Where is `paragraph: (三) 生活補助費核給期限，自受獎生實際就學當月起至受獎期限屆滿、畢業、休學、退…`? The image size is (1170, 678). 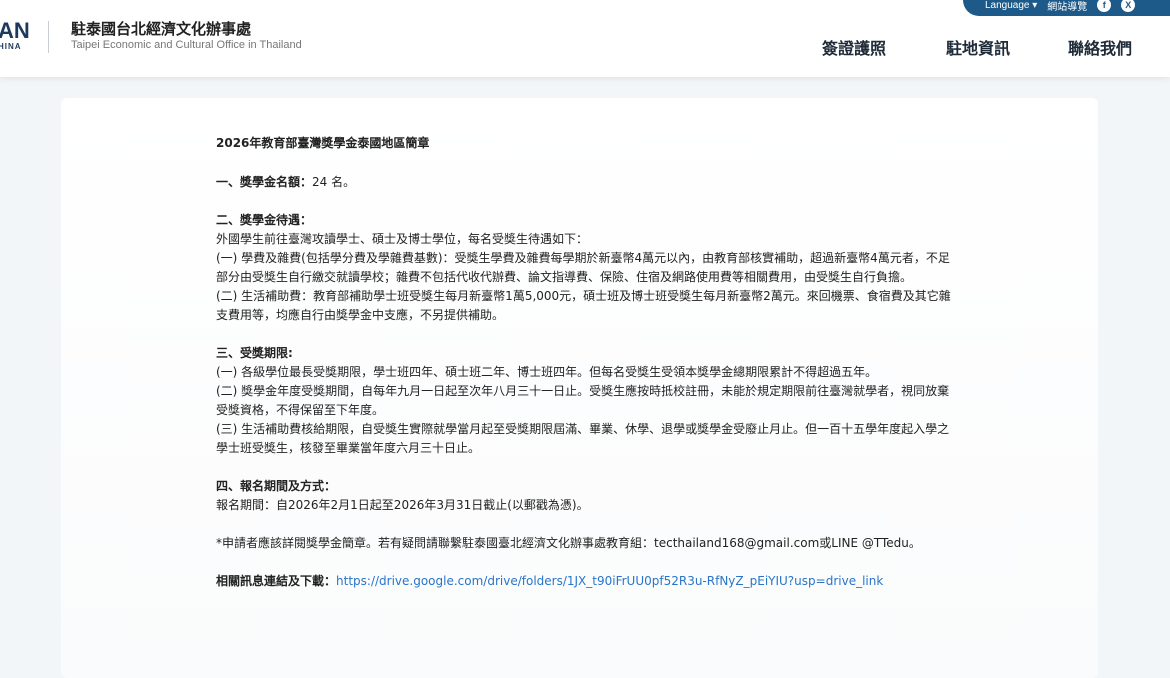 paragraph: (三) 生活補助費核給期限，自受獎生實際就學當月起至受獎期限屆滿、畢業、休學、退… is located at coordinates (583, 438).